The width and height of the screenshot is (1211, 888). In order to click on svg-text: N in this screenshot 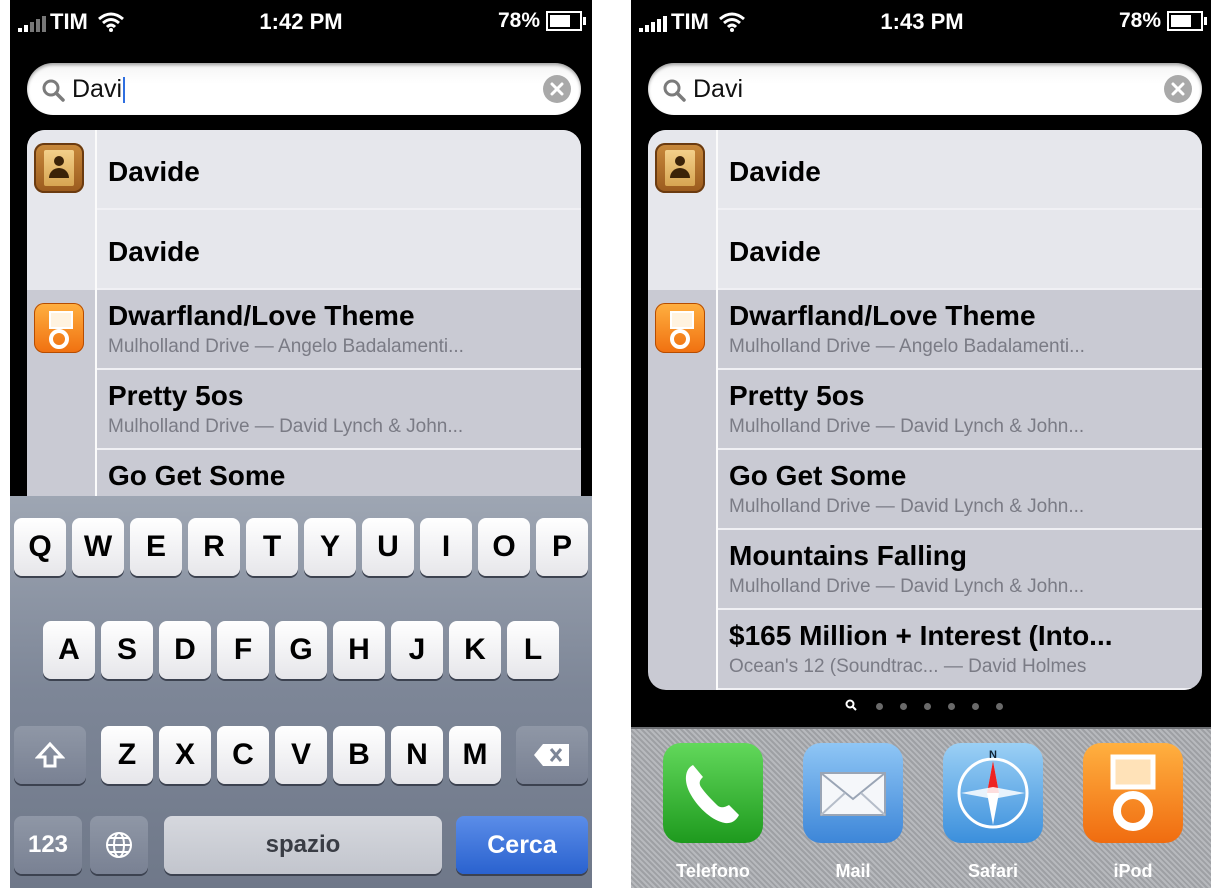, I will do `click(993, 755)`.